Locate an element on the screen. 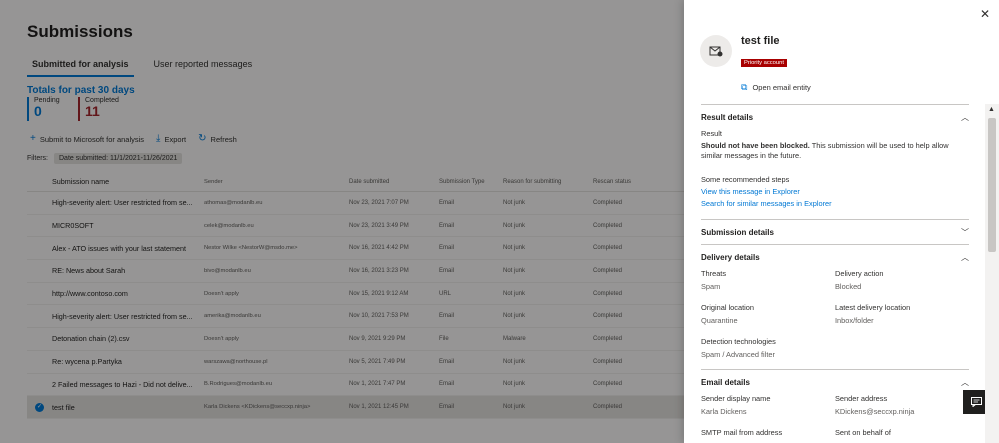 This screenshot has width=999, height=443. delivery-action-label: Delivery action is located at coordinates (859, 273).